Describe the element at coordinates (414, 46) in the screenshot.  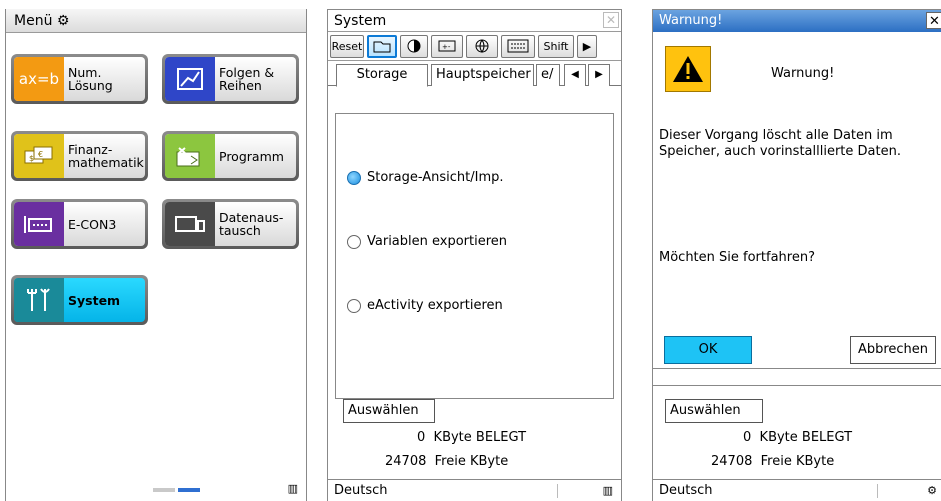
I see `contrast-icon` at that location.